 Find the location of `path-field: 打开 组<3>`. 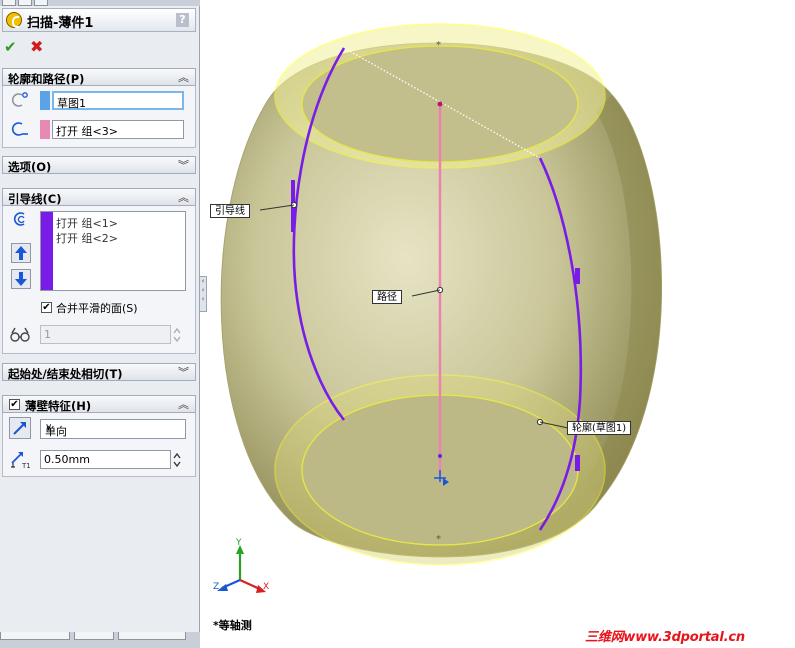

path-field: 打开 组<3> is located at coordinates (118, 129).